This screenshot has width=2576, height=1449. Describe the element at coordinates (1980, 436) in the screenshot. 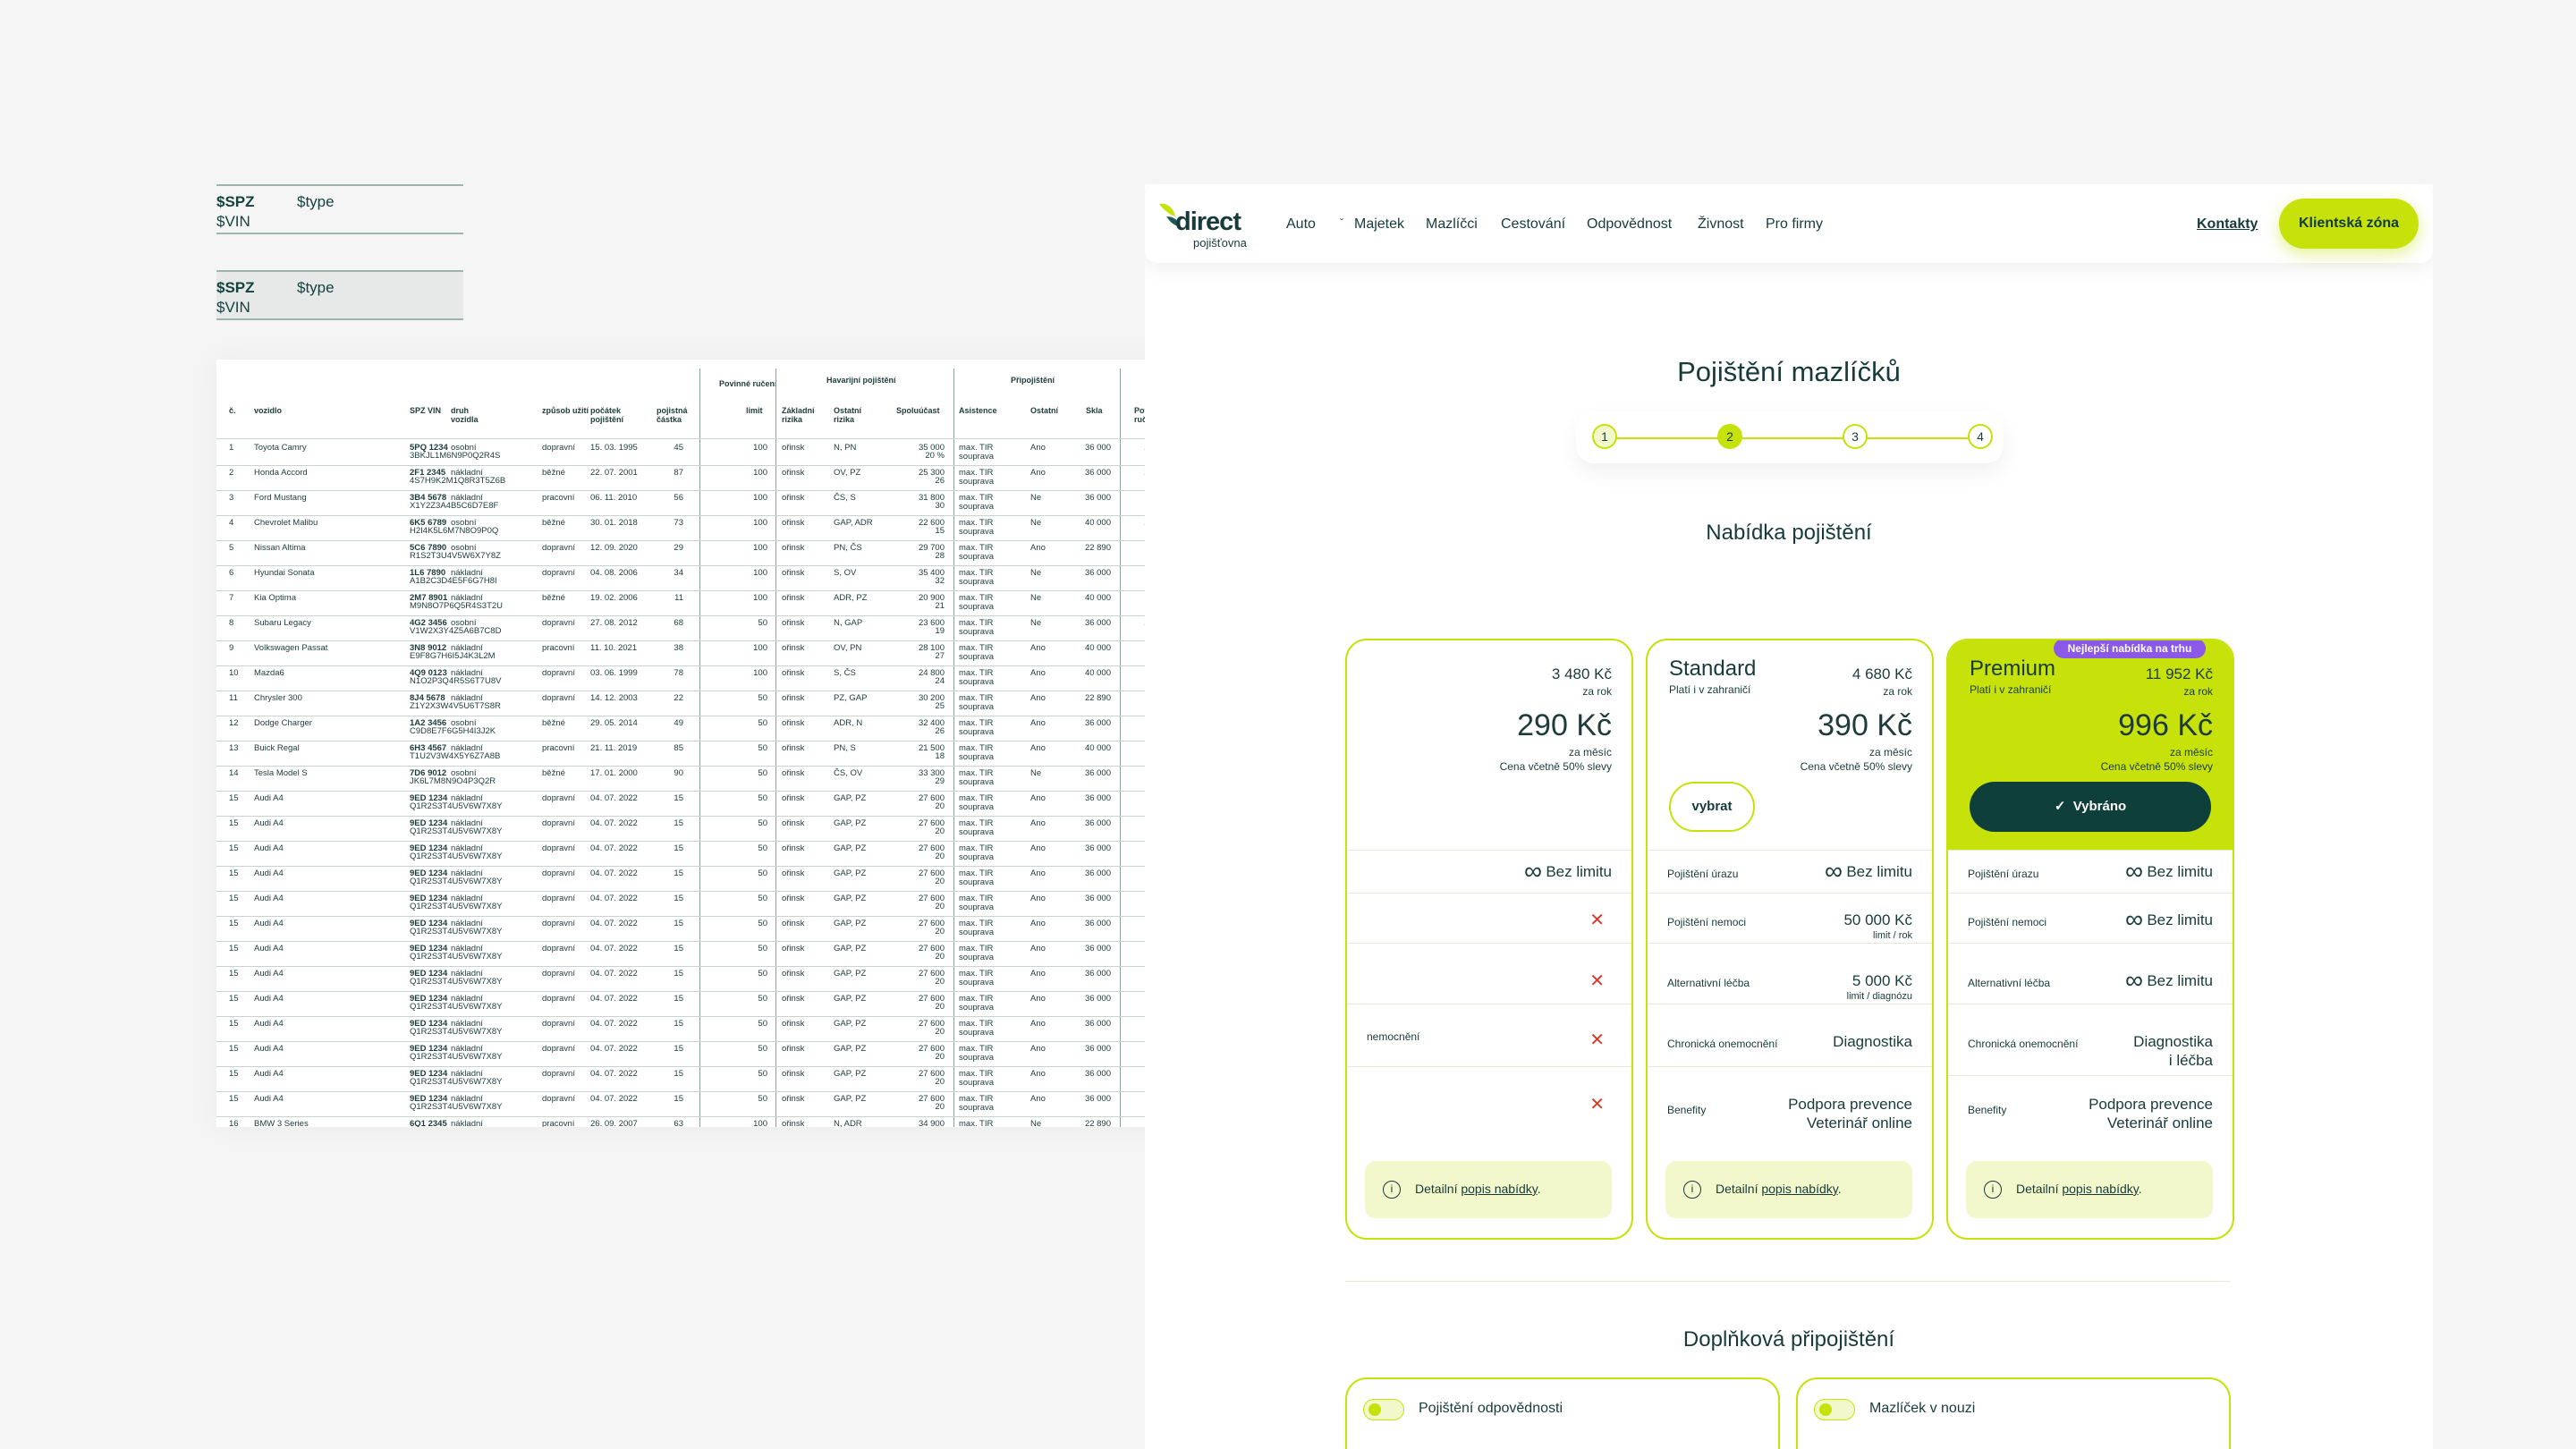

I see `step-4: 4` at that location.